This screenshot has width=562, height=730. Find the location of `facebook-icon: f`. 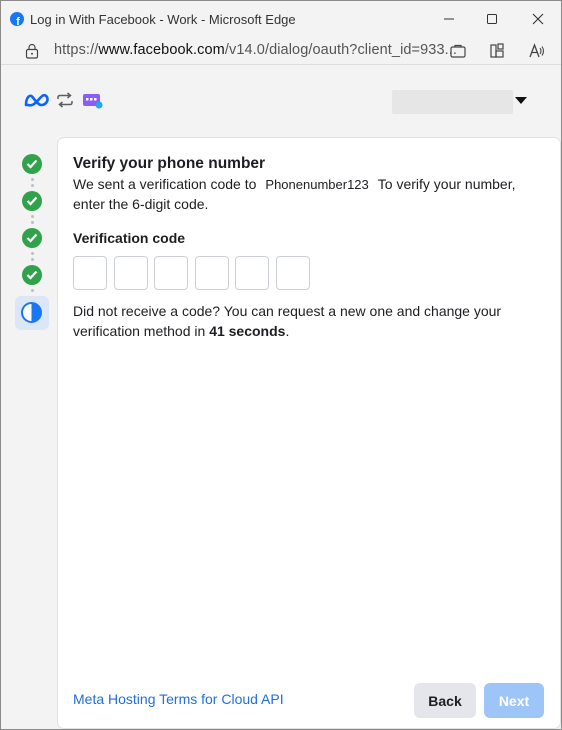

facebook-icon: f is located at coordinates (17, 19).